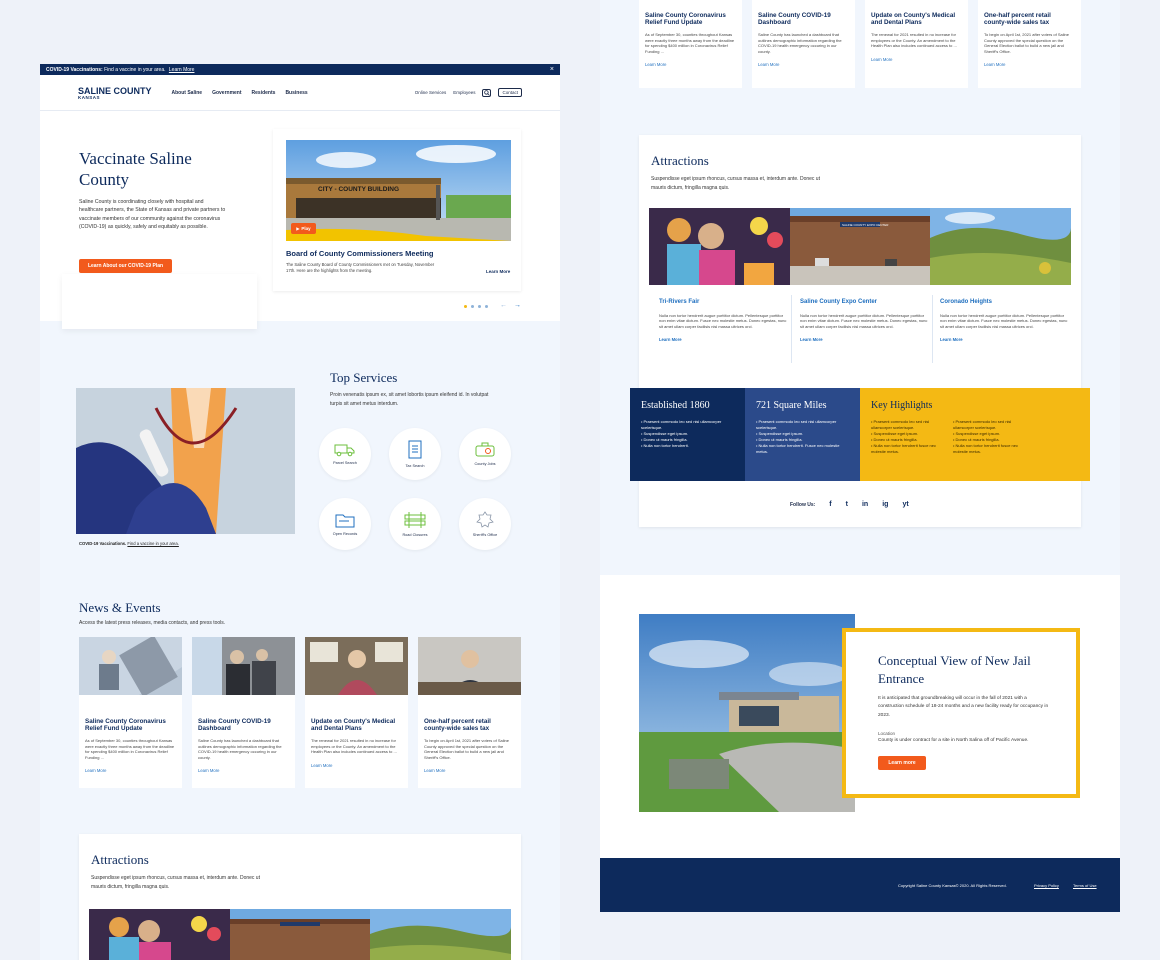  Describe the element at coordinates (415, 520) in the screenshot. I see `barrier-icon` at that location.